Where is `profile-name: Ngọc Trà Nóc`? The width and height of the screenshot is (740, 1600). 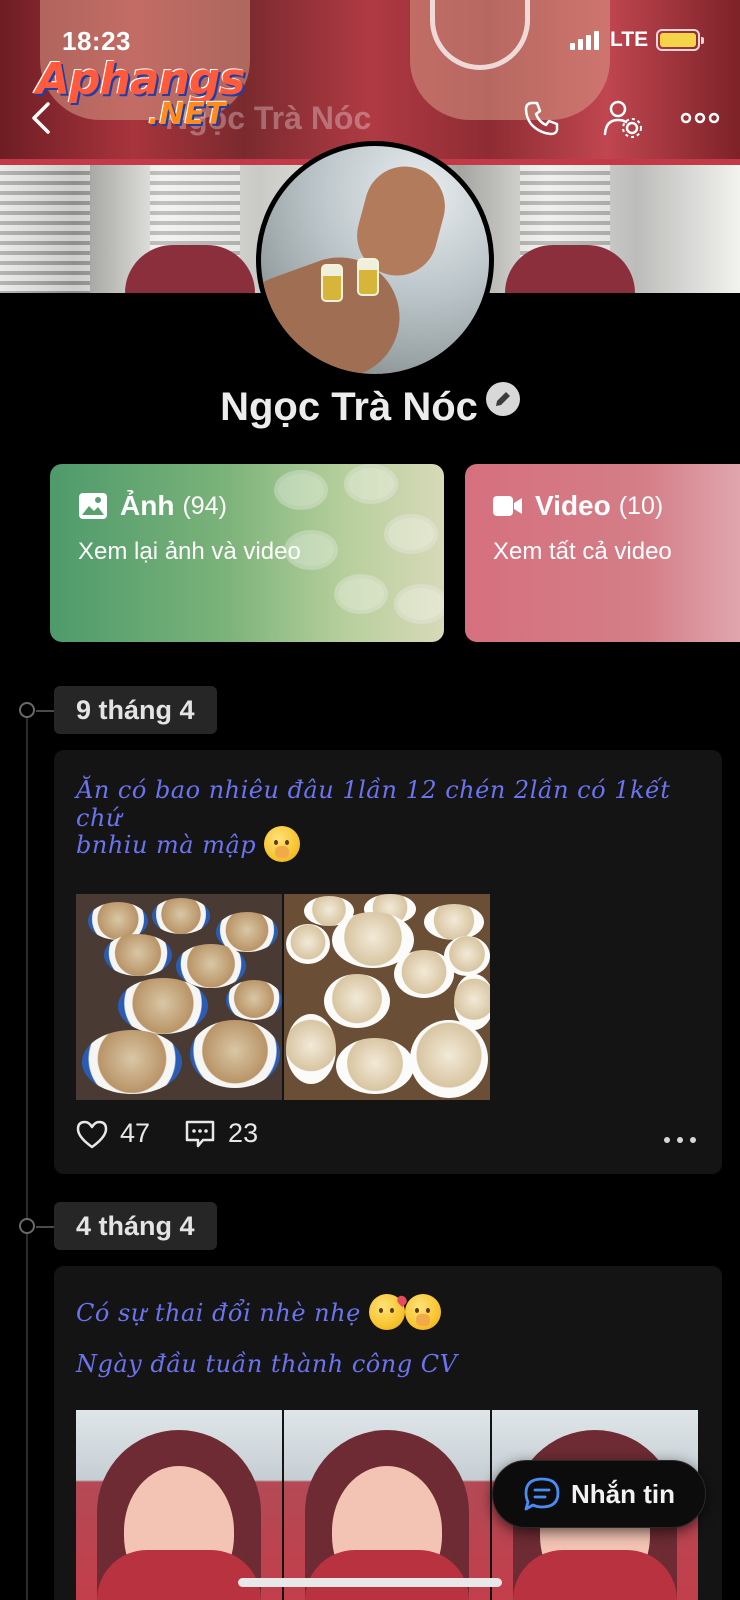 profile-name: Ngọc Trà Nóc is located at coordinates (370, 406).